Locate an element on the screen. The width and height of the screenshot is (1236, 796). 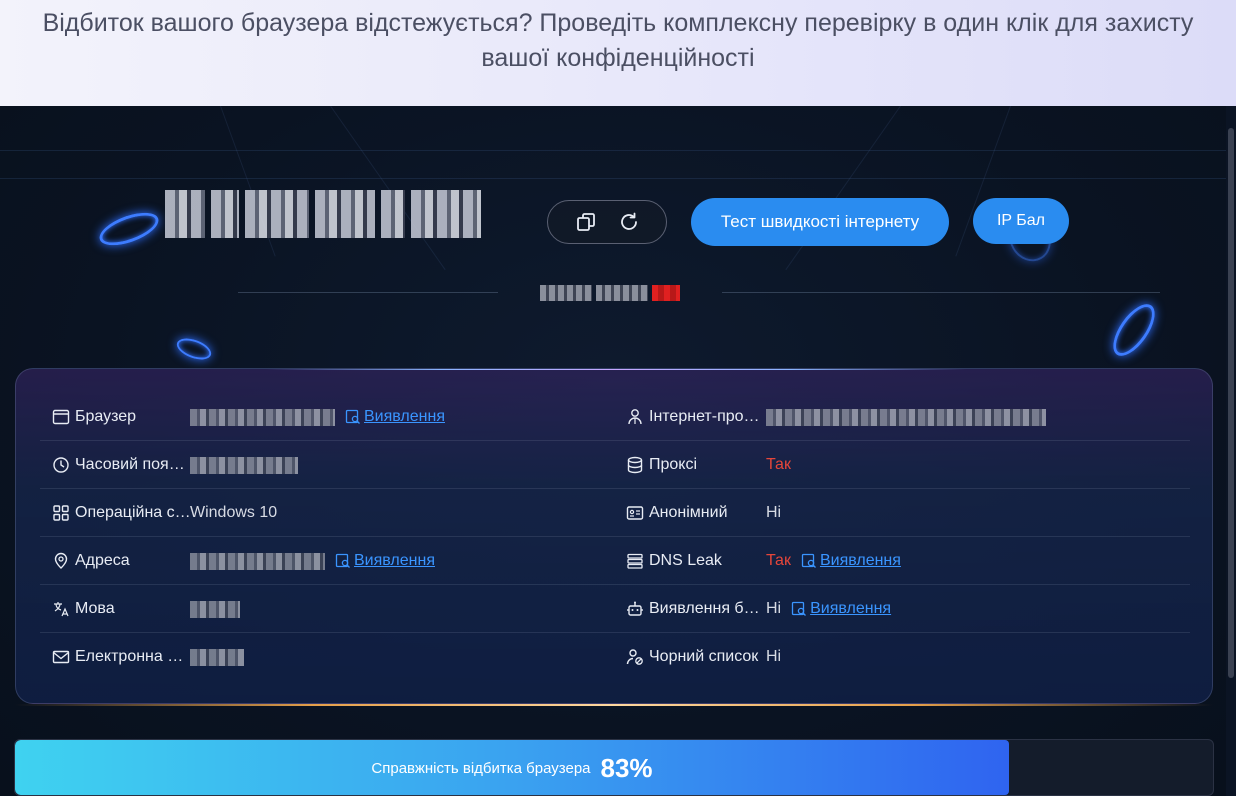
translate-icon is located at coordinates (61, 609).